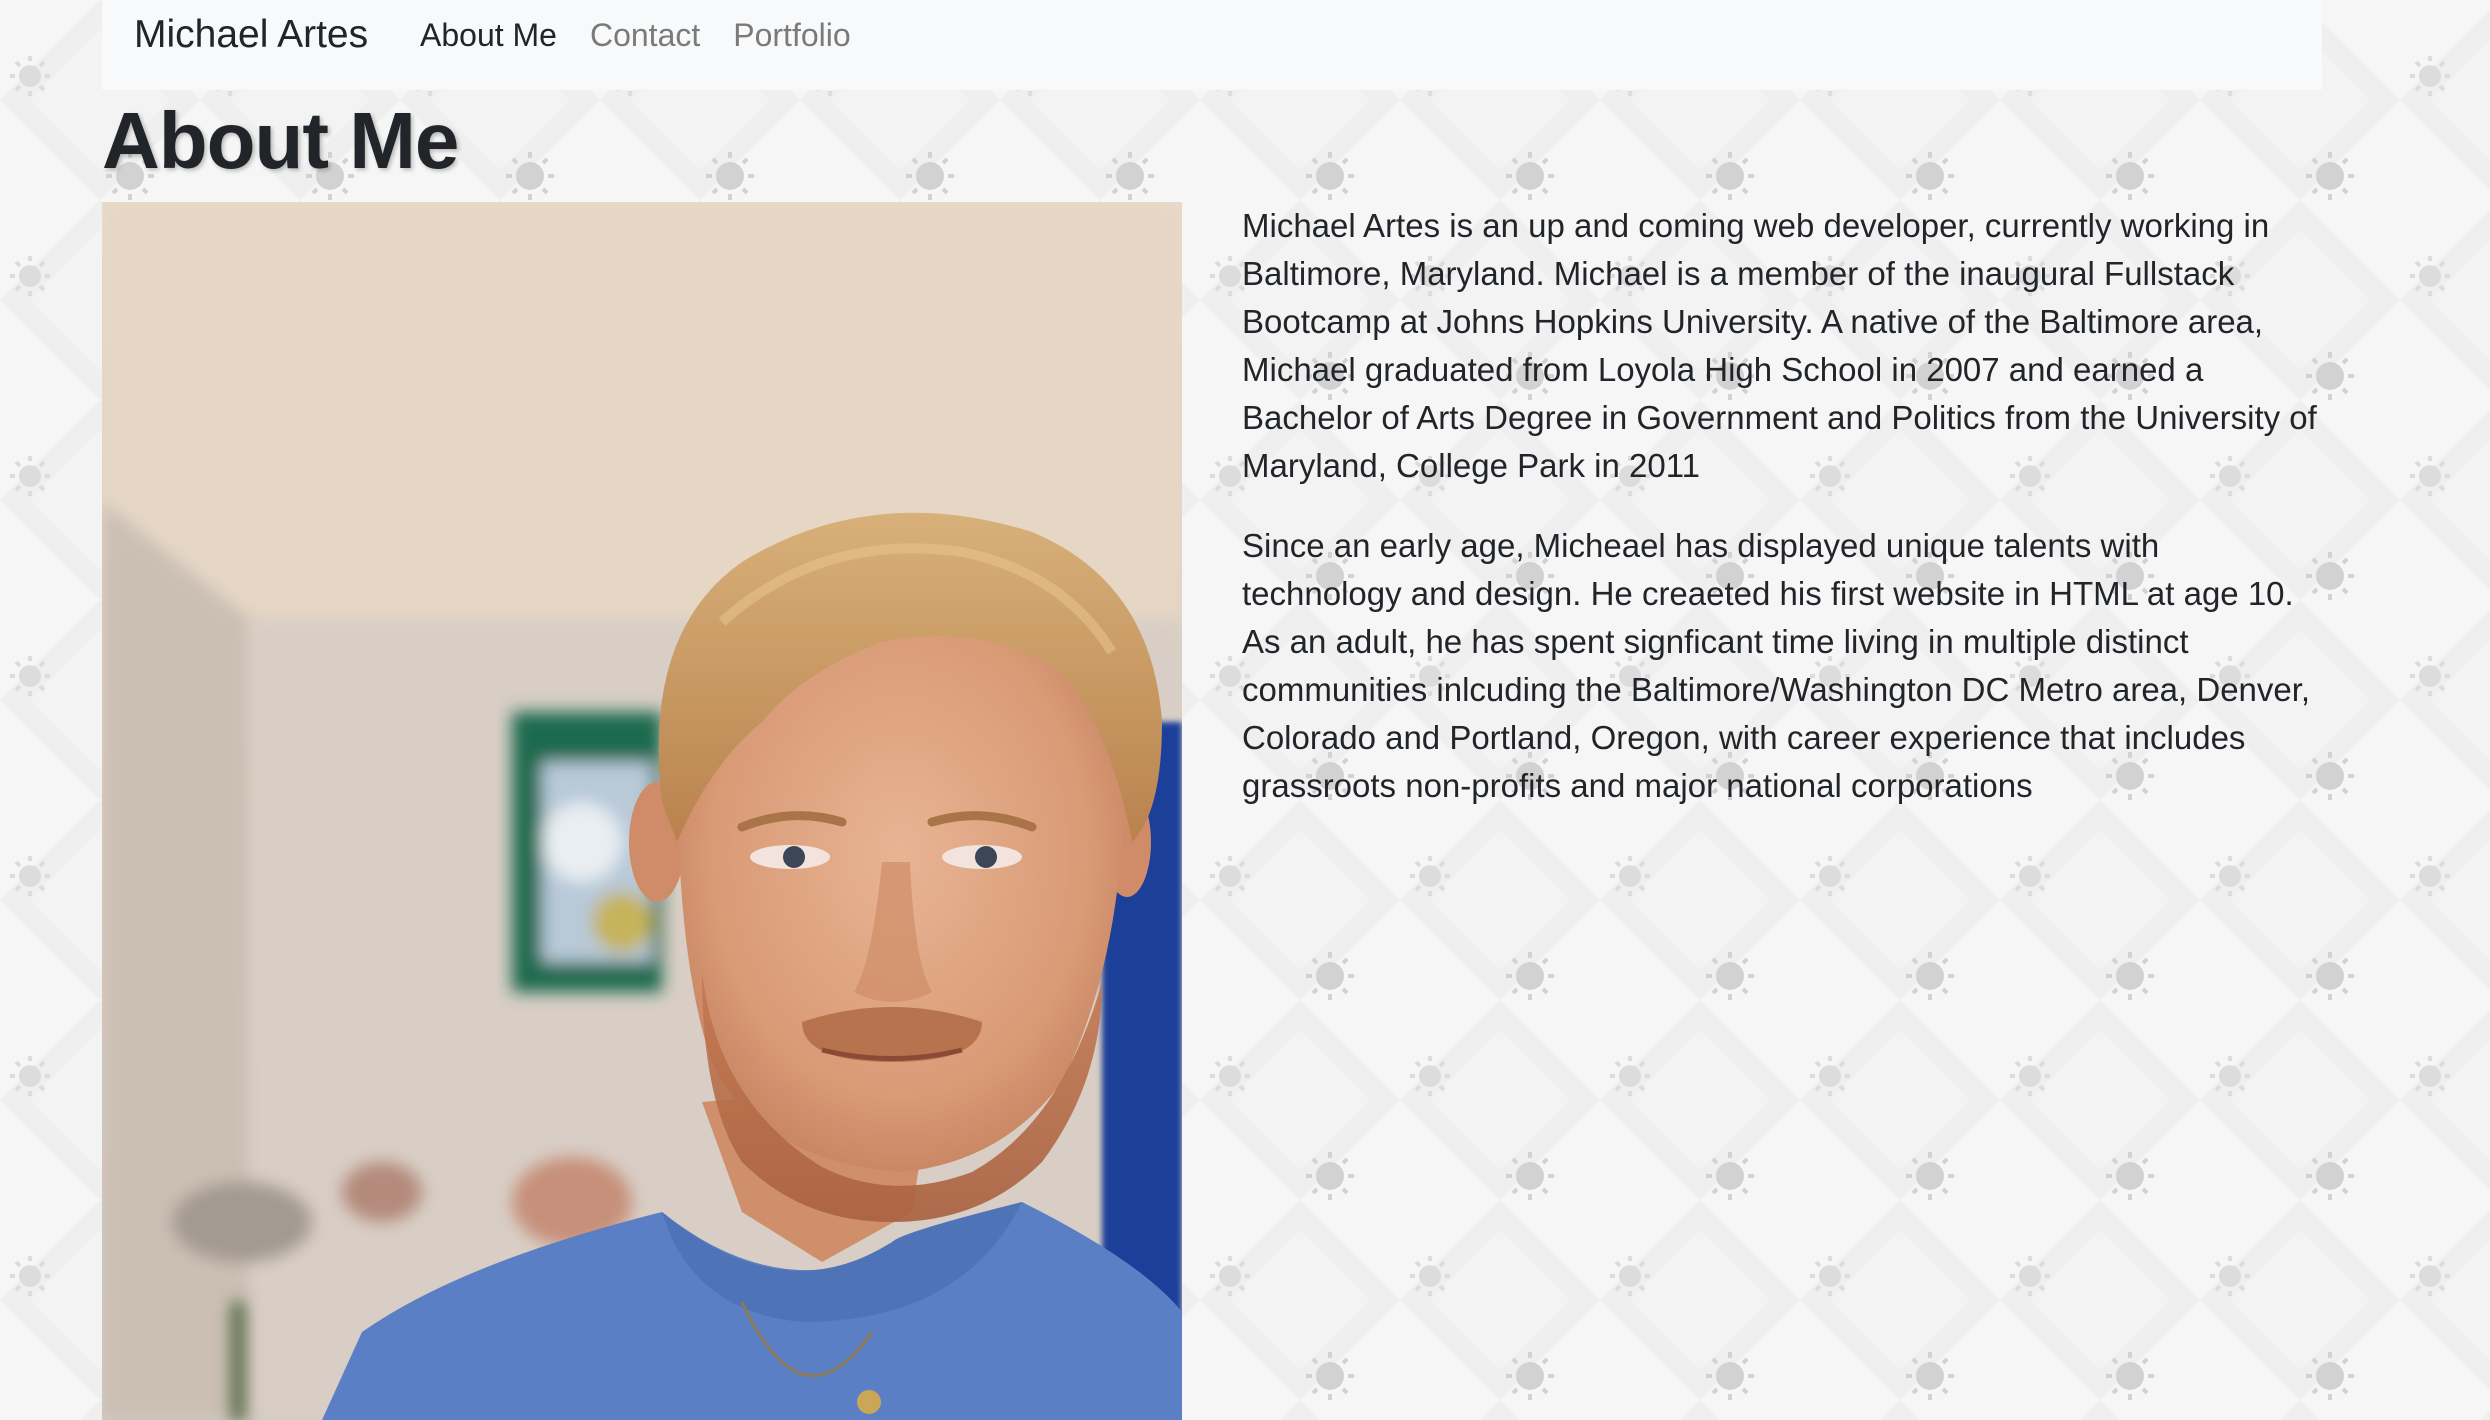 The width and height of the screenshot is (2490, 1420). Describe the element at coordinates (251, 35) in the screenshot. I see `brand-link: Michael Artes` at that location.